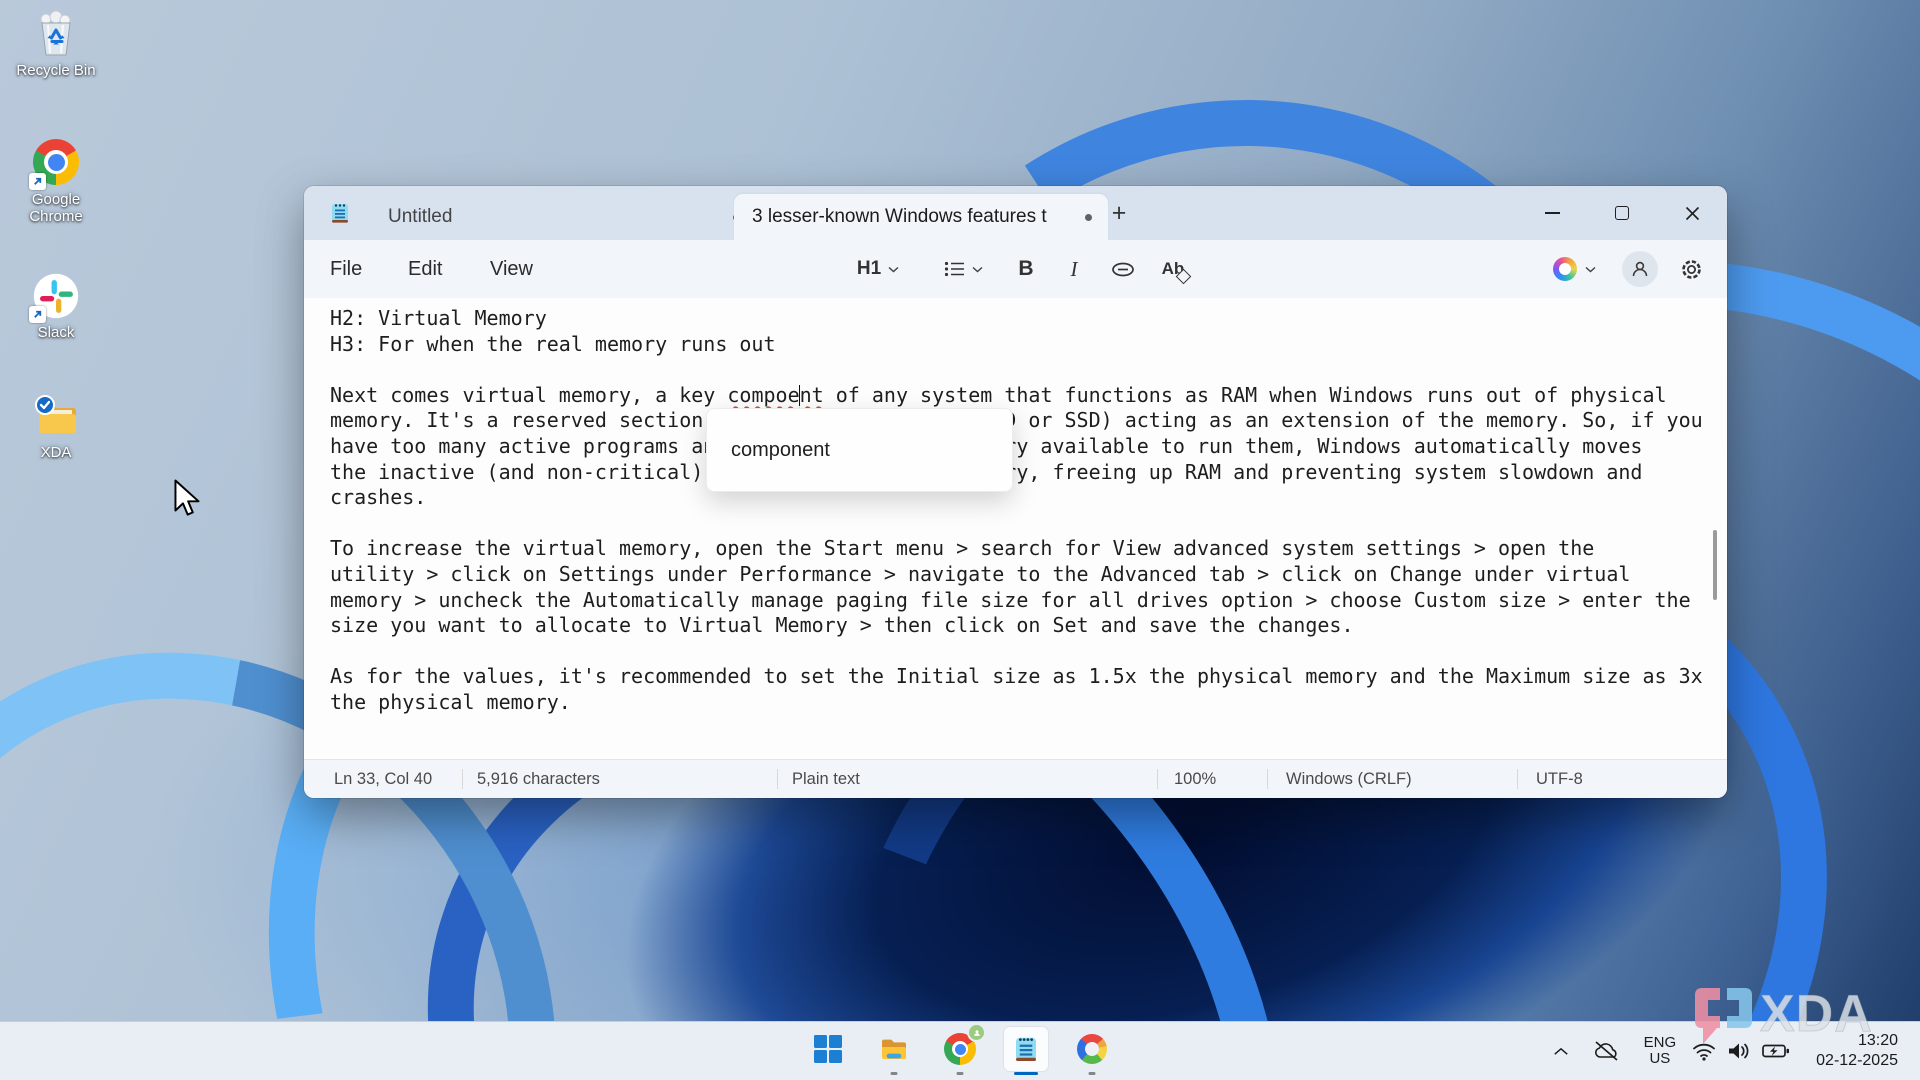 The image size is (1920, 1080). I want to click on file-explorer-icon, so click(894, 1049).